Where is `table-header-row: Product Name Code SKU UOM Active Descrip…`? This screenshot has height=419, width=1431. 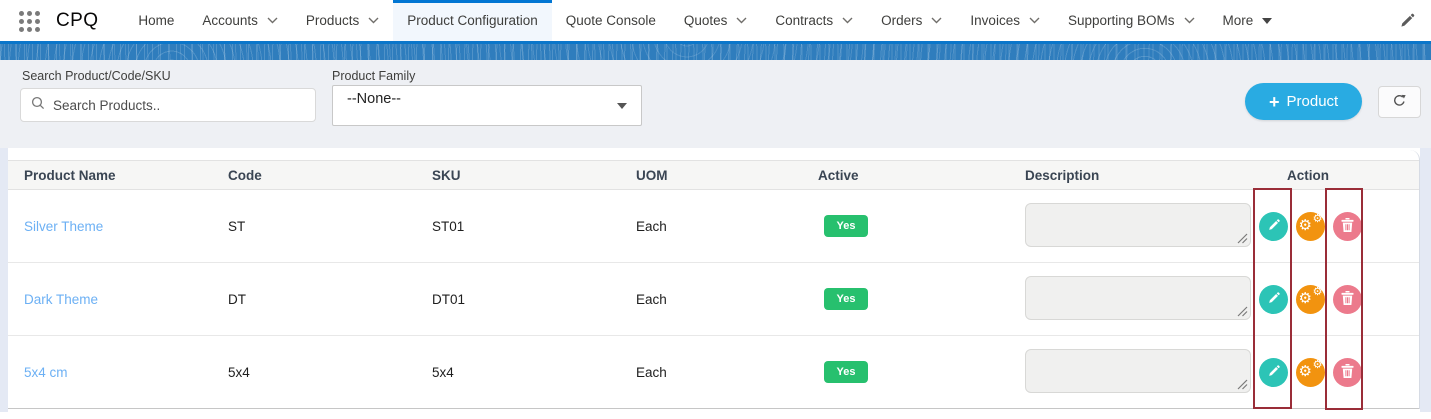 table-header-row: Product Name Code SKU UOM Active Descrip… is located at coordinates (713, 175).